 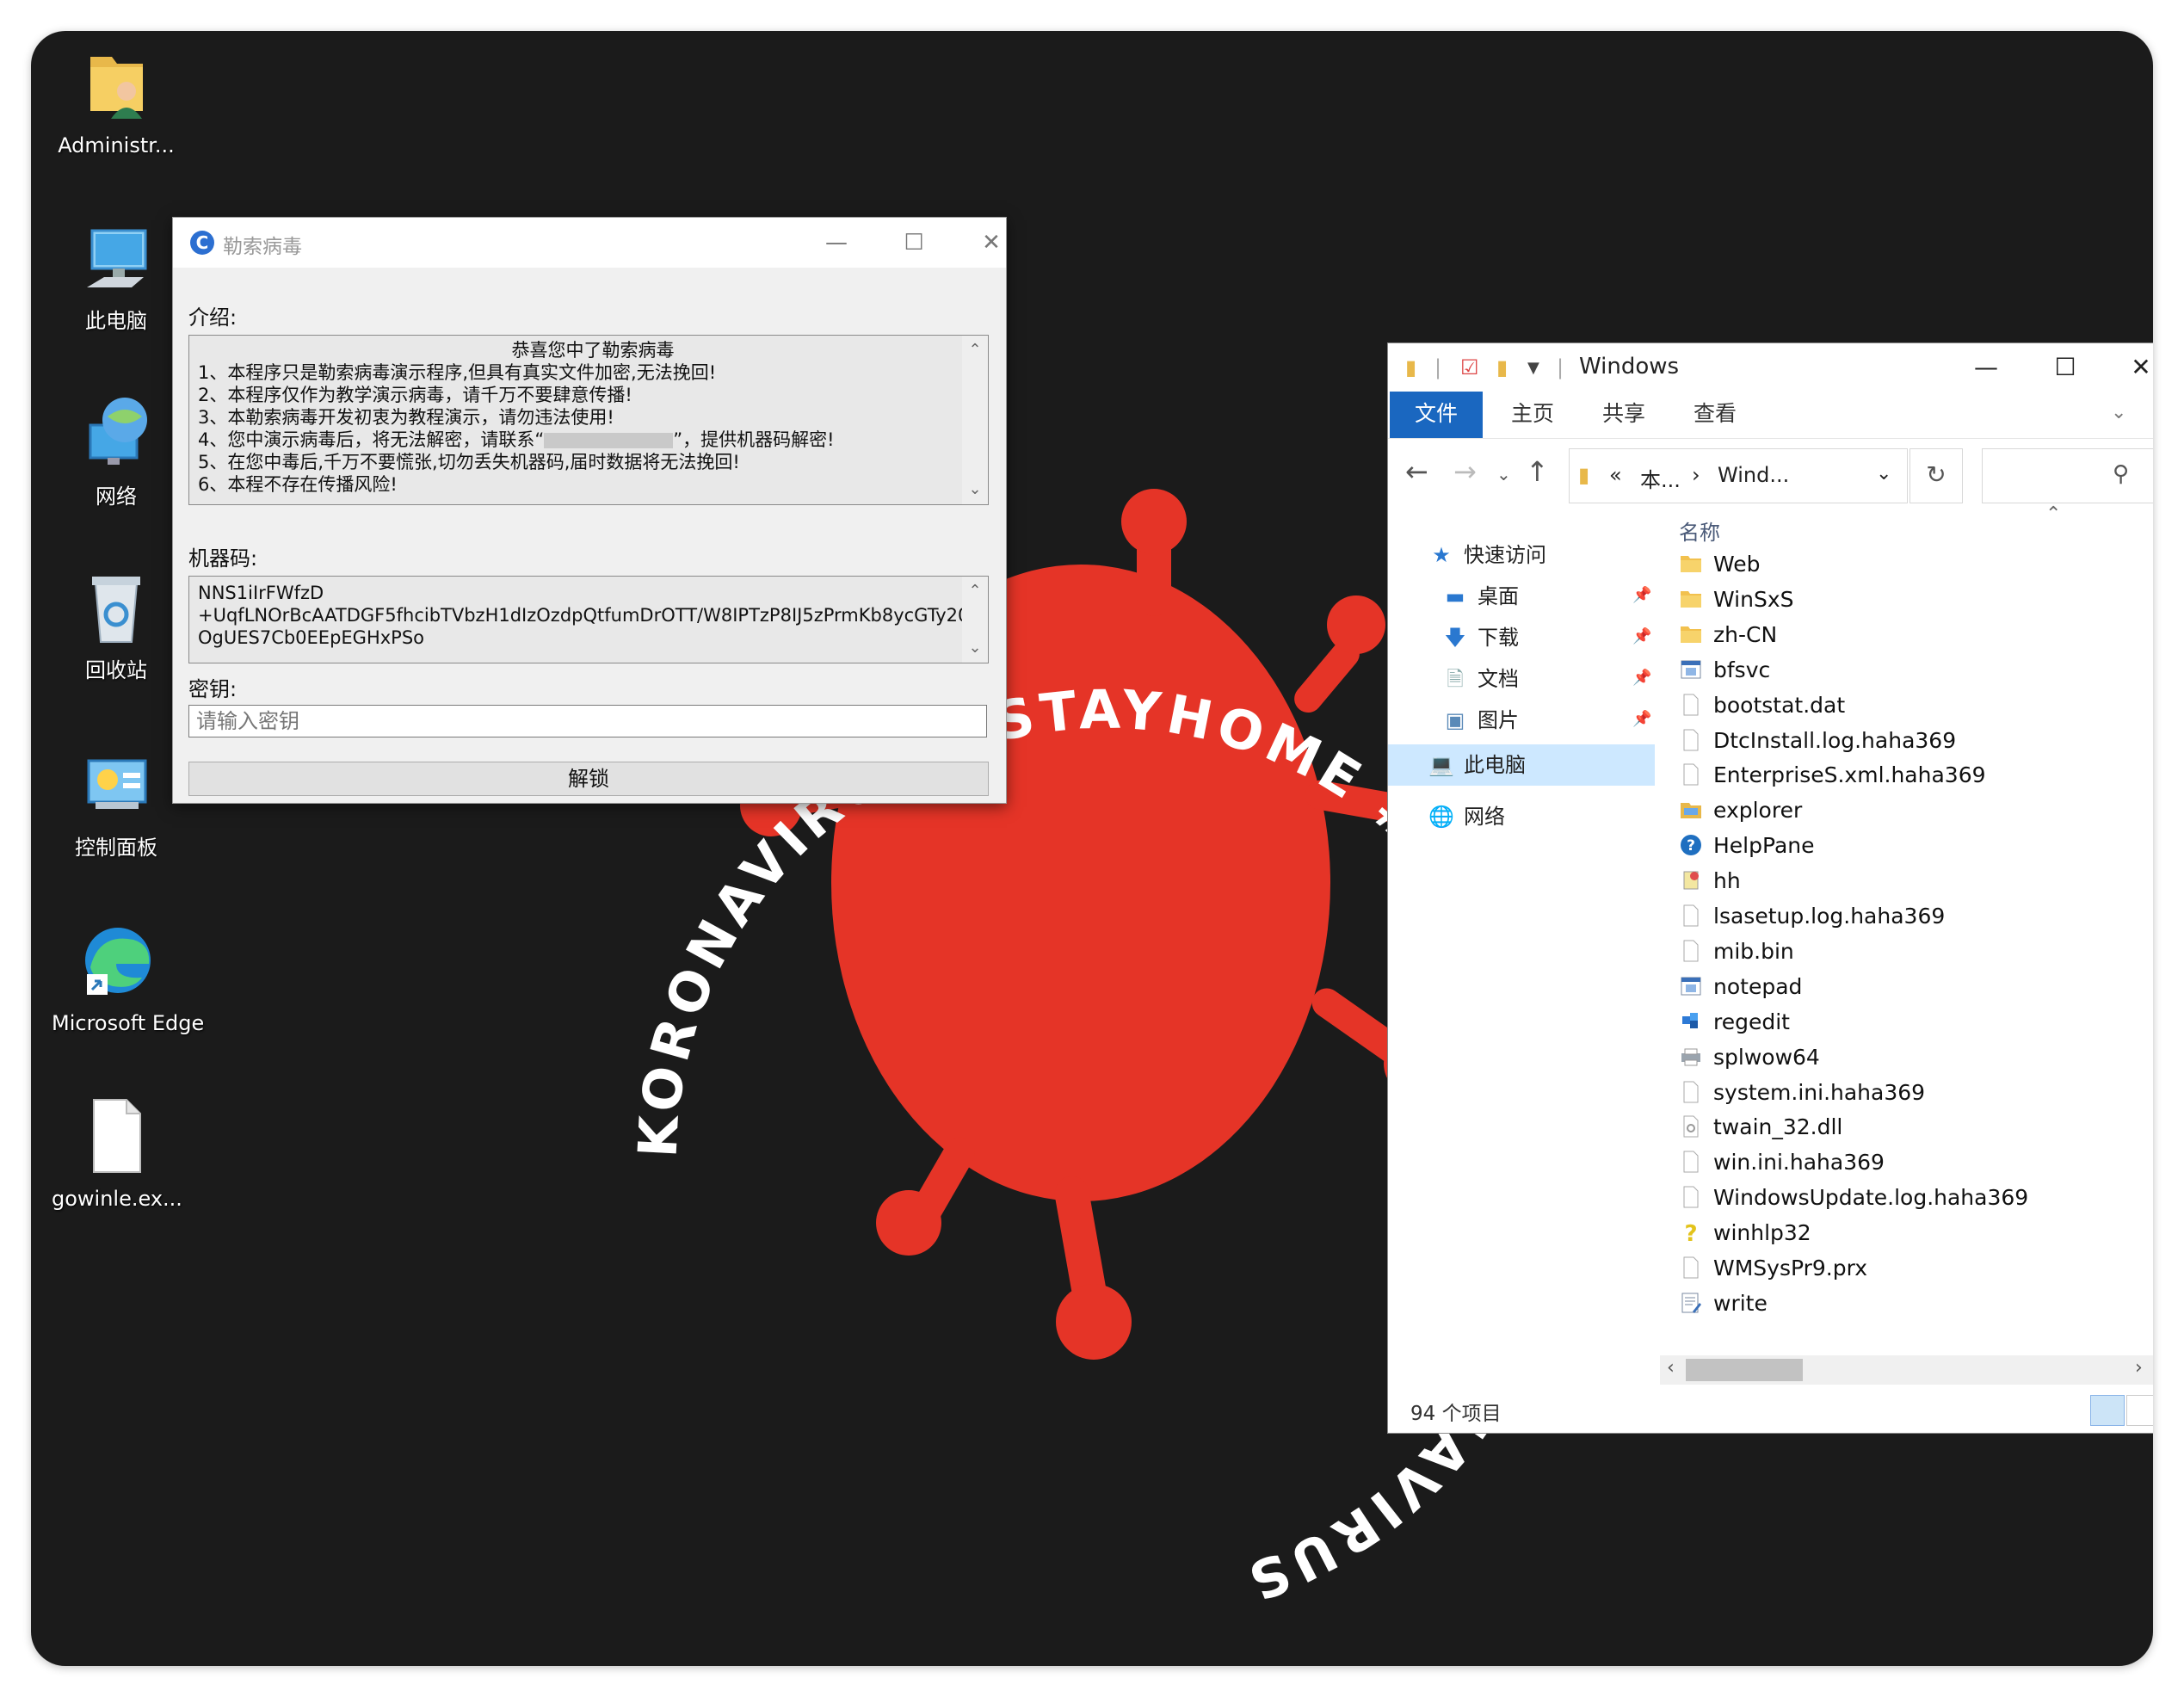 I want to click on tab-view: 查看, so click(x=1715, y=415).